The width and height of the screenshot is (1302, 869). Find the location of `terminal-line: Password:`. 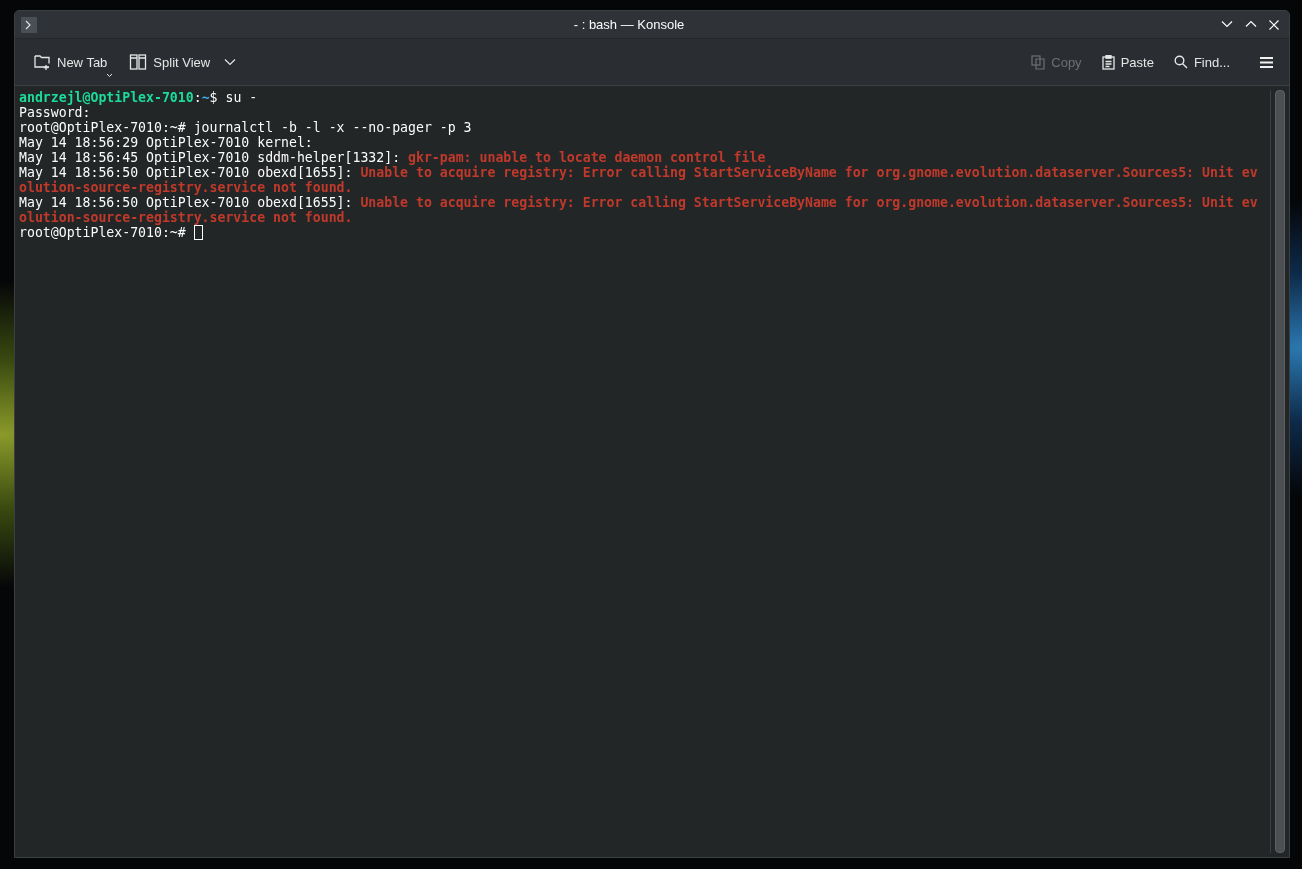

terminal-line: Password: is located at coordinates (55, 112).